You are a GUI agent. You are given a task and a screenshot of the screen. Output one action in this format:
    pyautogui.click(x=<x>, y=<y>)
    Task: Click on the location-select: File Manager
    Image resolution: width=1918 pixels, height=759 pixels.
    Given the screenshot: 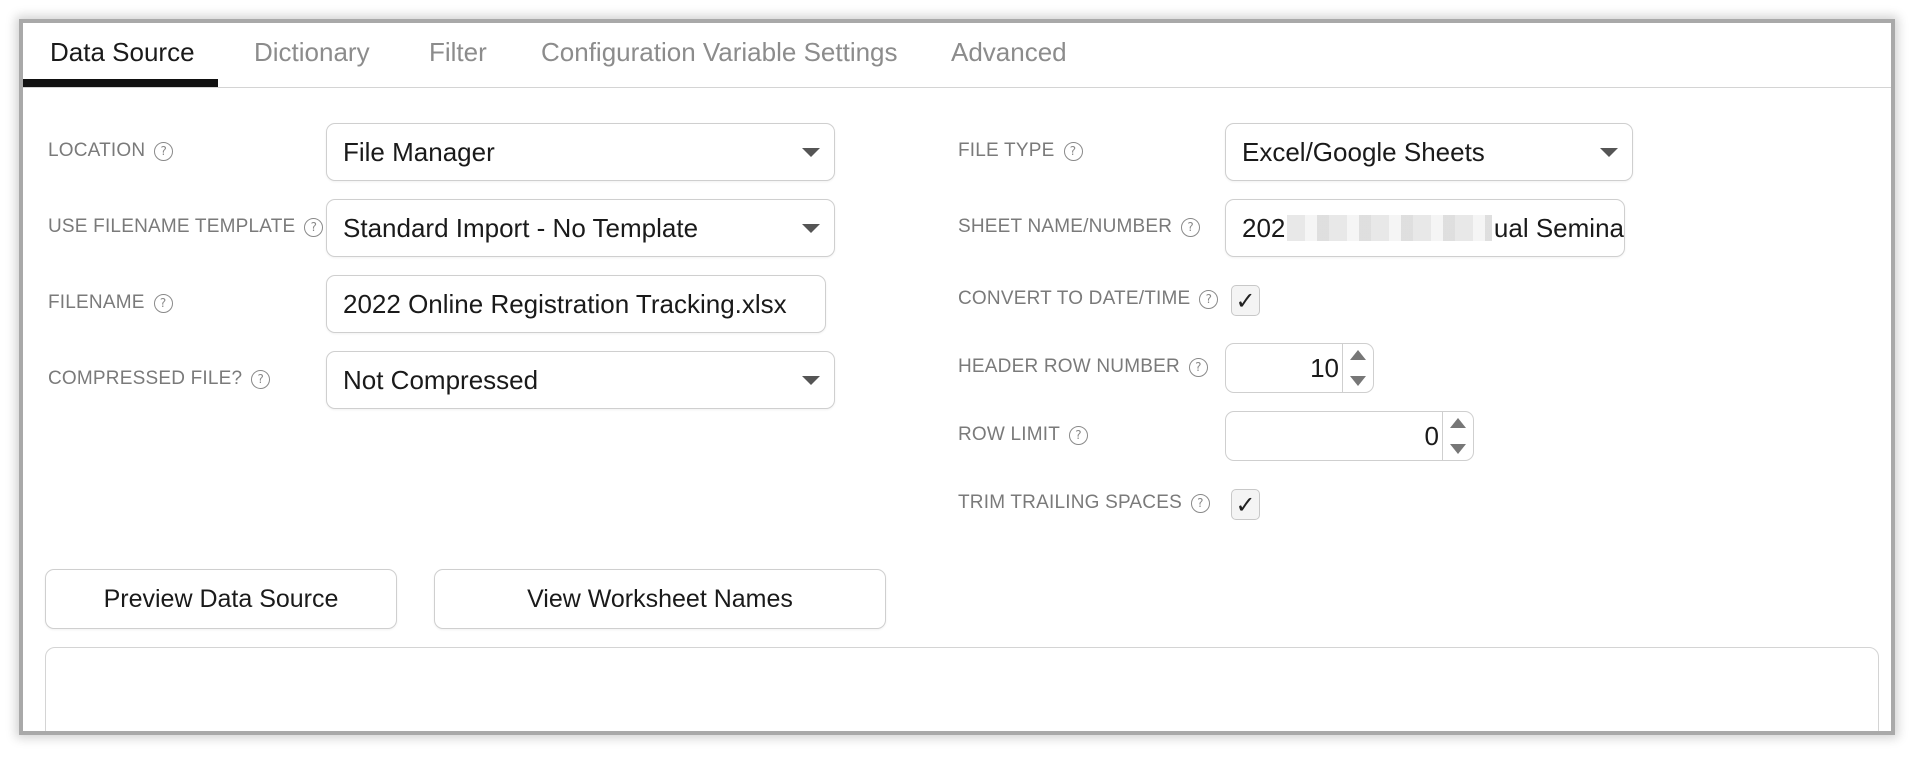 What is the action you would take?
    pyautogui.click(x=580, y=152)
    